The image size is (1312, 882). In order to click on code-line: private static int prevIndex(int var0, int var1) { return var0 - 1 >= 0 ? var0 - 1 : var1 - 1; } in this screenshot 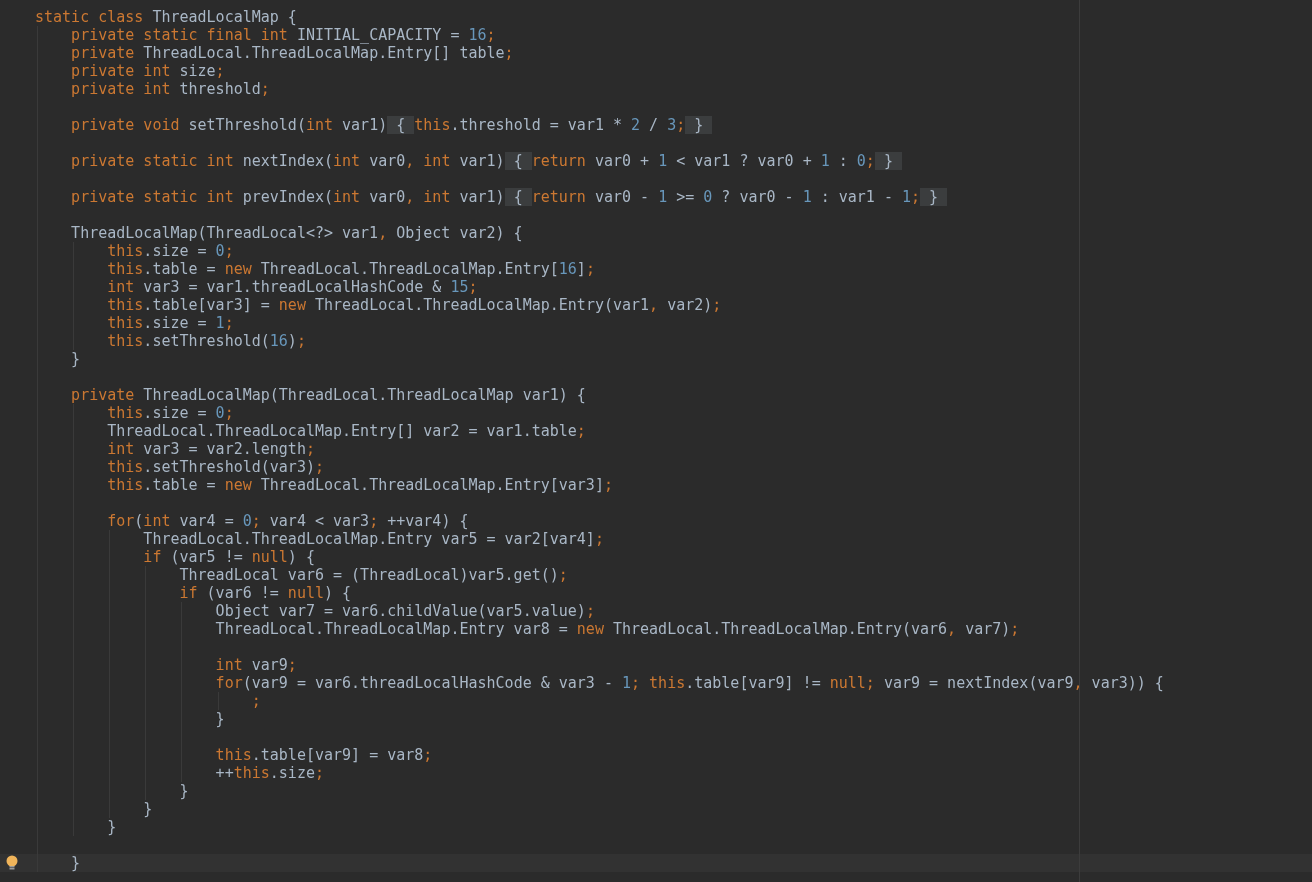, I will do `click(509, 197)`.